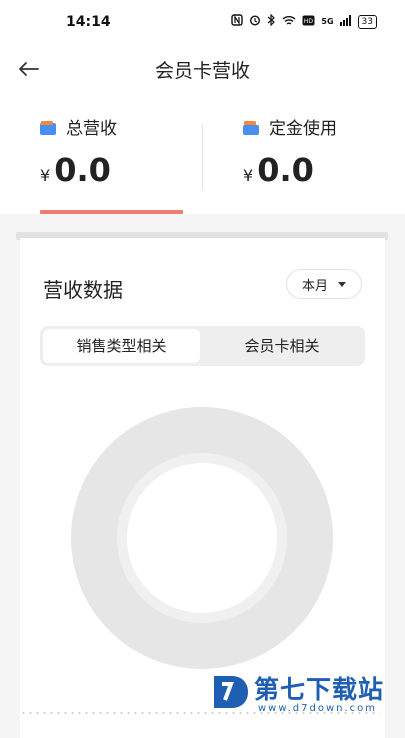  I want to click on d7-logo-icon, so click(230, 692).